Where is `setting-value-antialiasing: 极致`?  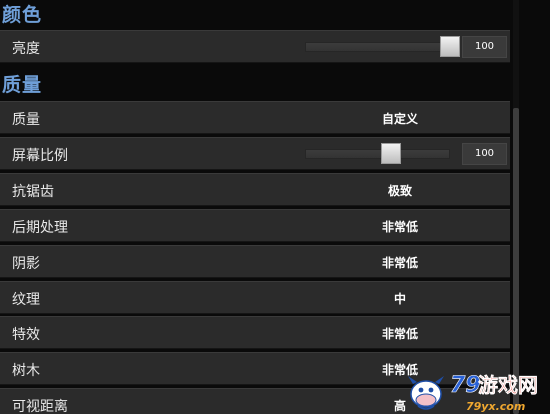
setting-value-antialiasing: 极致 is located at coordinates (400, 190).